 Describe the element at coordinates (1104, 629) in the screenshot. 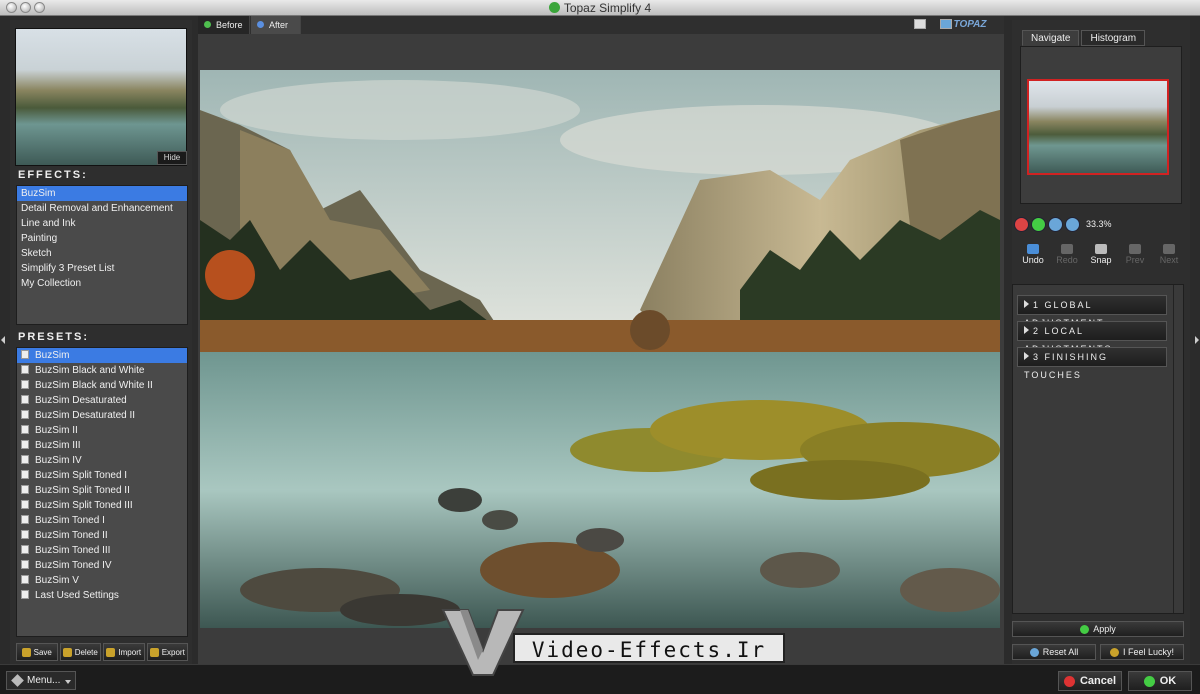

I see `apply-label: Apply` at that location.